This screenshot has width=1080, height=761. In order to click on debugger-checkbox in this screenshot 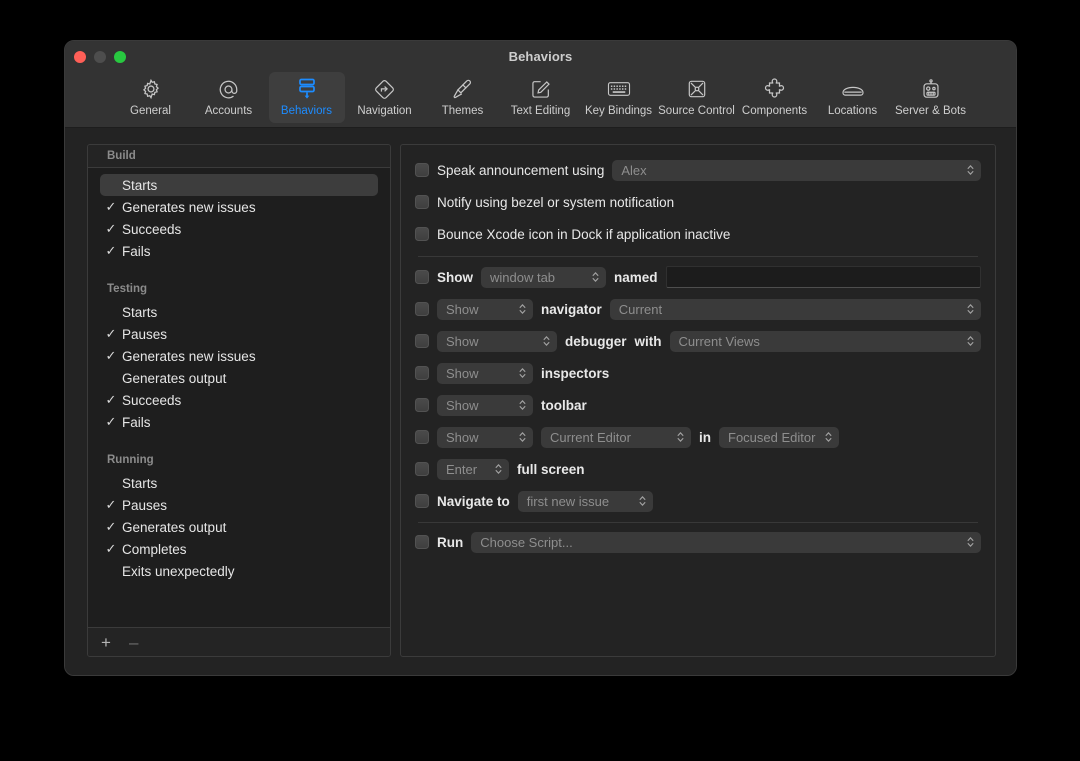, I will do `click(422, 341)`.